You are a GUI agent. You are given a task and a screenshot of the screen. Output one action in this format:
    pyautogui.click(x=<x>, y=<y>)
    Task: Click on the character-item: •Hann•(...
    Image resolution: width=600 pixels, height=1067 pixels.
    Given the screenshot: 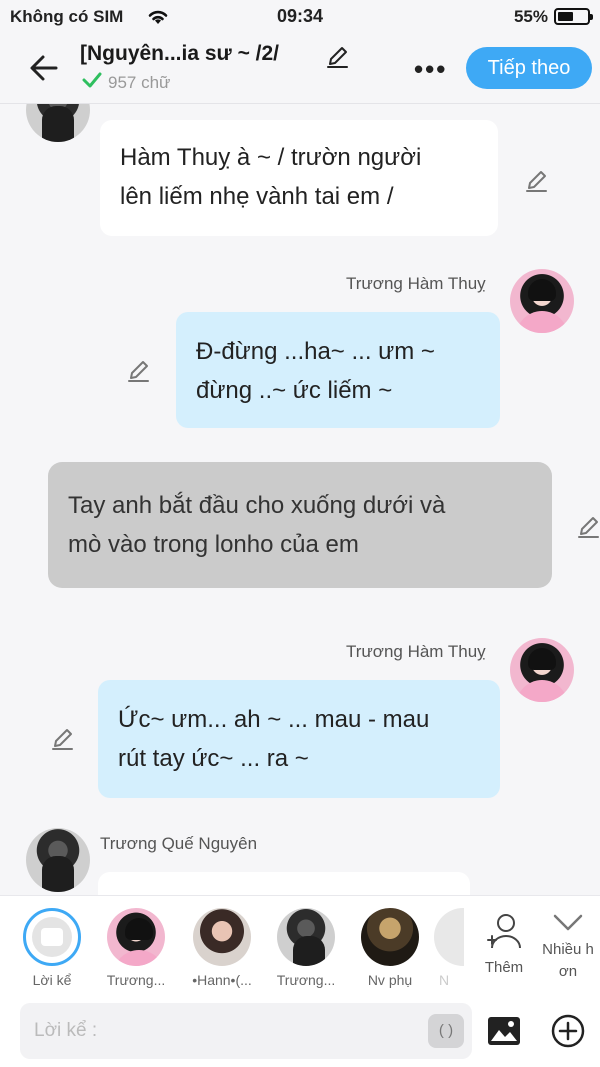 What is the action you would take?
    pyautogui.click(x=222, y=948)
    